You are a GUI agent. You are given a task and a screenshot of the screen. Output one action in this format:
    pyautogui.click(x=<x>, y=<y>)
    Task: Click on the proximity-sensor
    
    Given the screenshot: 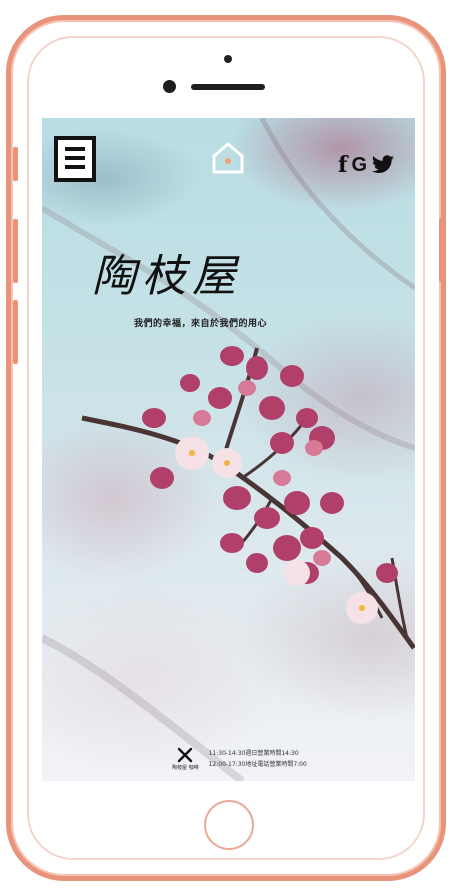 What is the action you would take?
    pyautogui.click(x=228, y=59)
    